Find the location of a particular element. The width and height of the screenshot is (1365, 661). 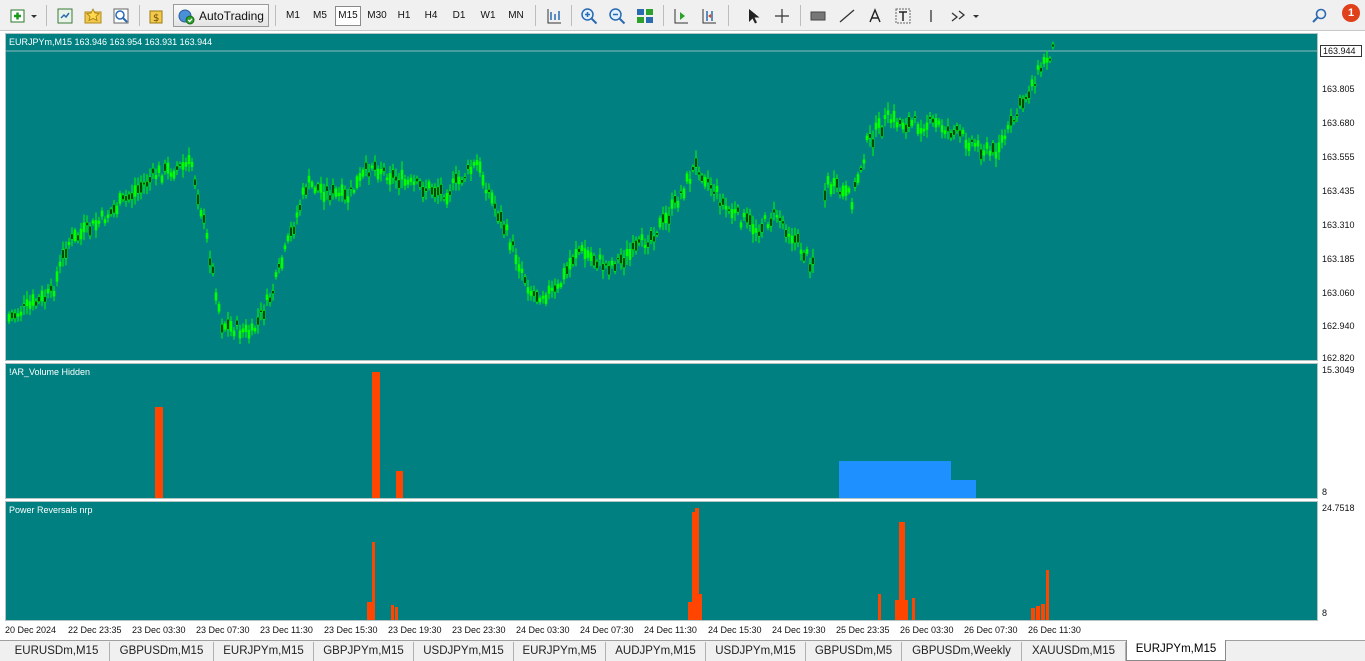

auto-scroll-button is located at coordinates (709, 15).